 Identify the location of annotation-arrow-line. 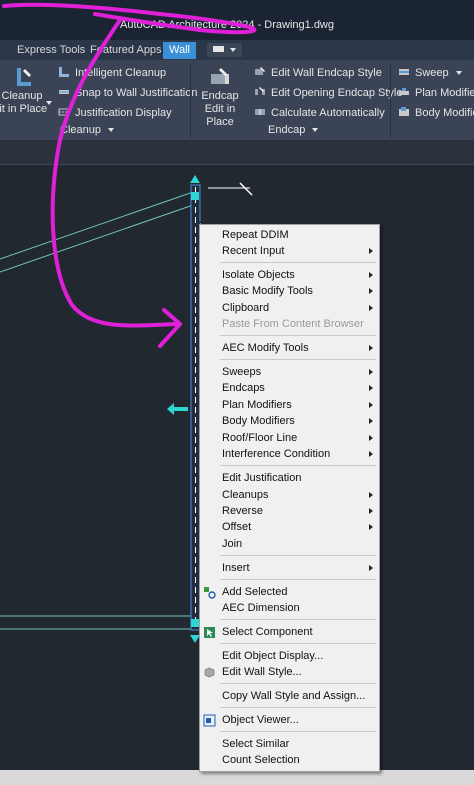
(114, 173).